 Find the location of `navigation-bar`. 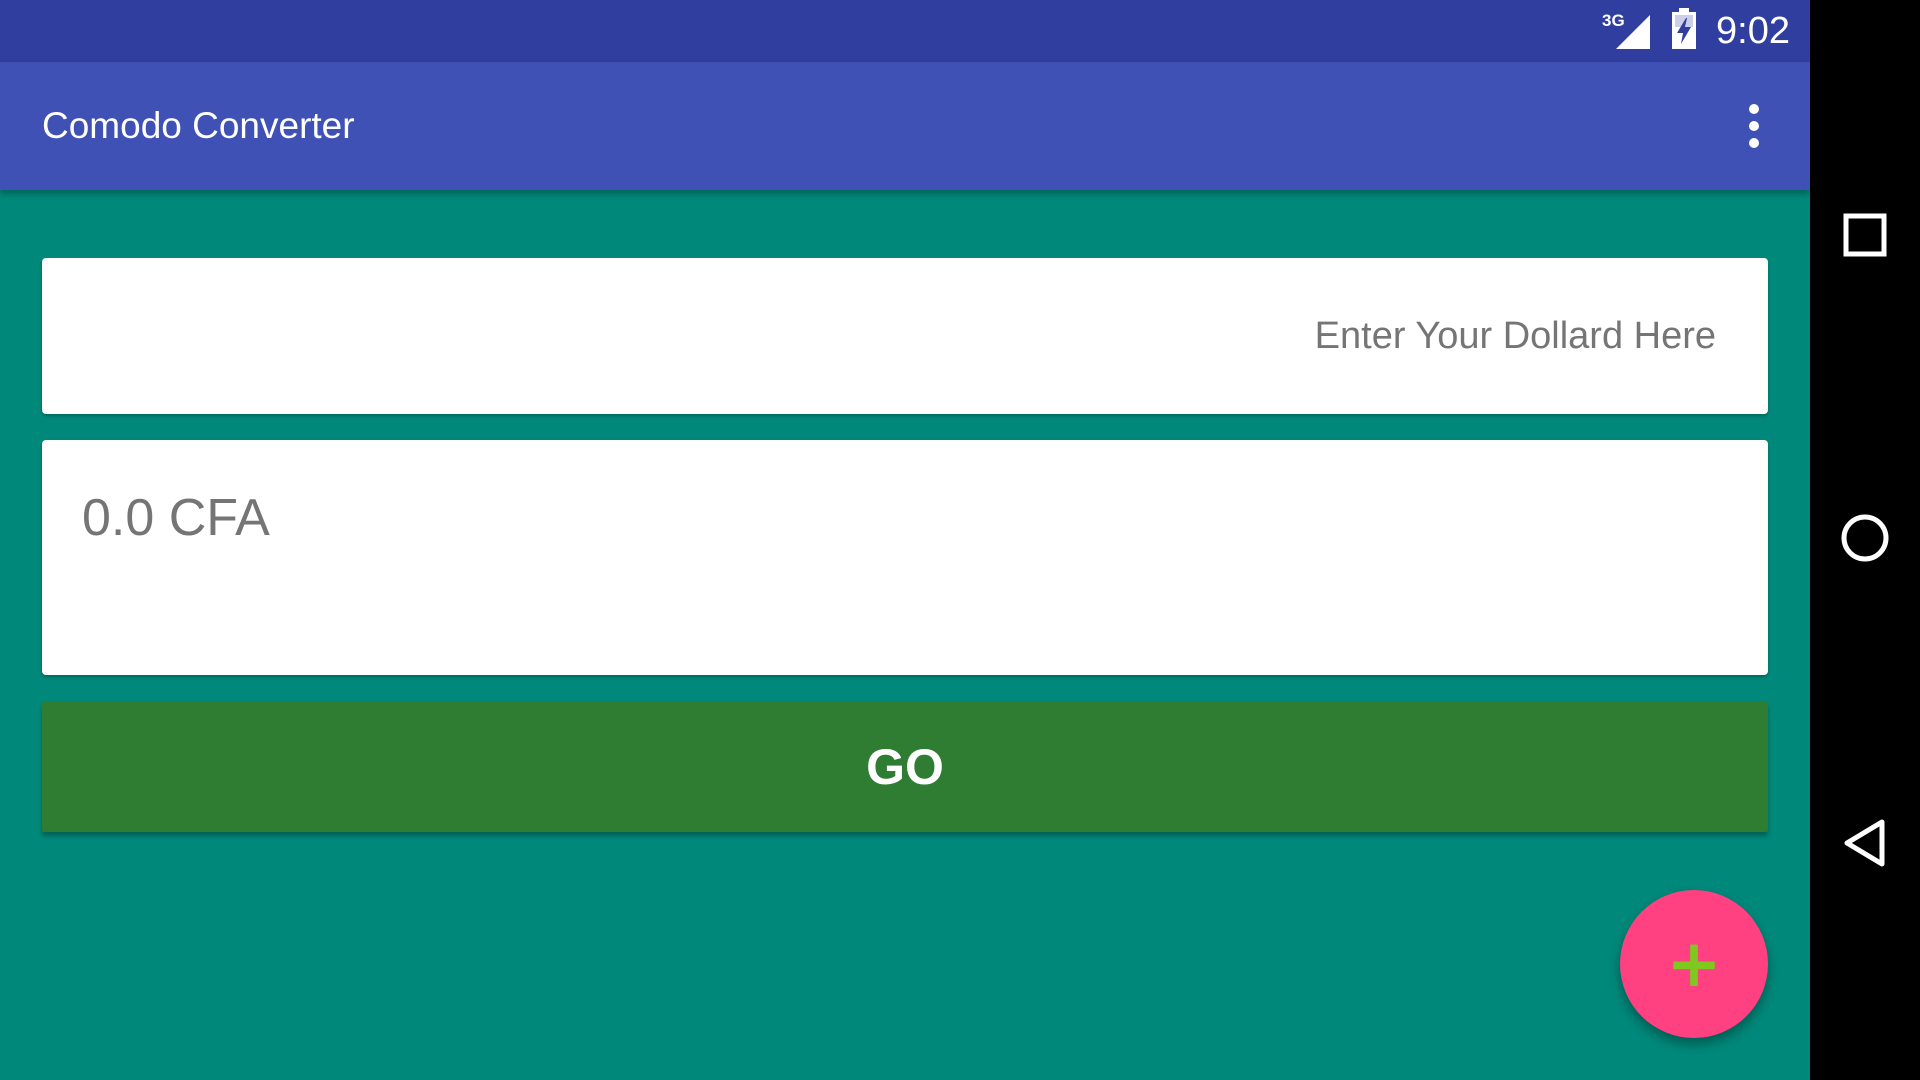

navigation-bar is located at coordinates (1865, 540).